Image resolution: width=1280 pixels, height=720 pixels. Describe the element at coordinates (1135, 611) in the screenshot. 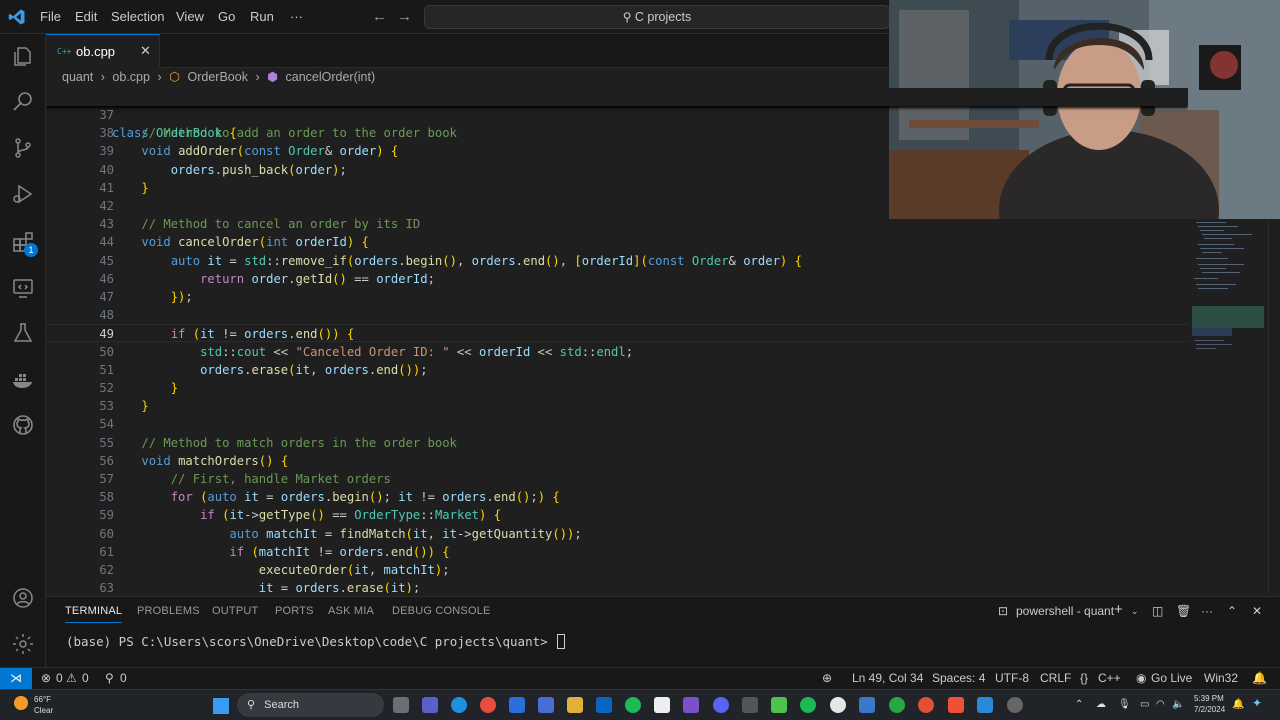

I see `chevron-down-icon: ⌄` at that location.